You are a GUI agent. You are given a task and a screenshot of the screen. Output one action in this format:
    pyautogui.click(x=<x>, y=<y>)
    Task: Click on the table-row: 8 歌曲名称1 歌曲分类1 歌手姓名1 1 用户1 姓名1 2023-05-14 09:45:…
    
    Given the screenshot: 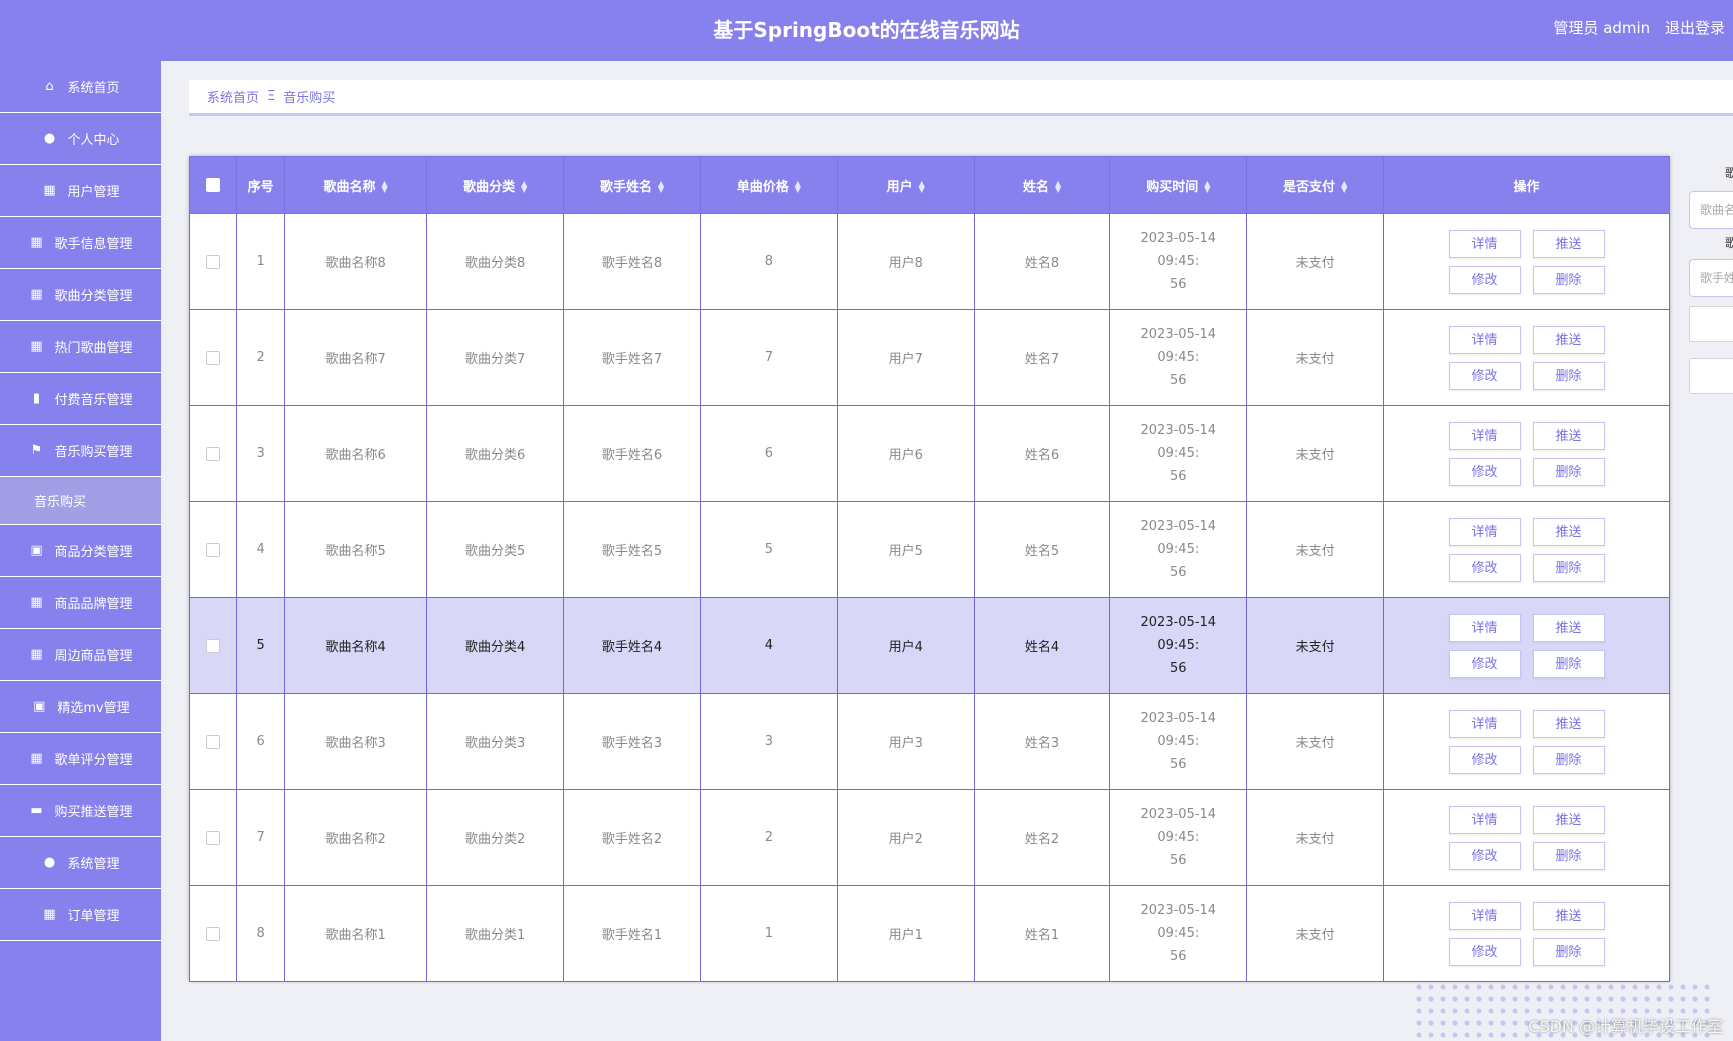 What is the action you would take?
    pyautogui.click(x=929, y=933)
    